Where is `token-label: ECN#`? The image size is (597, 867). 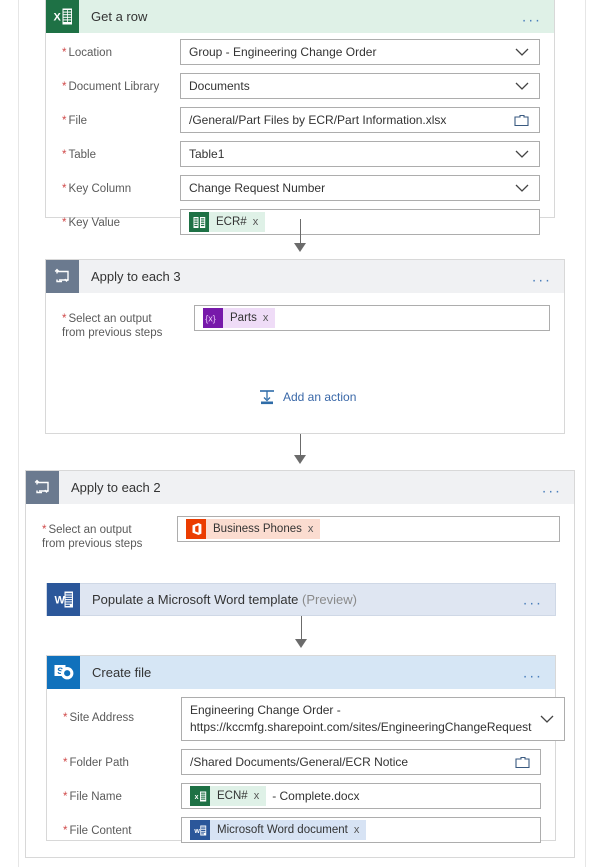 token-label: ECN# is located at coordinates (232, 796).